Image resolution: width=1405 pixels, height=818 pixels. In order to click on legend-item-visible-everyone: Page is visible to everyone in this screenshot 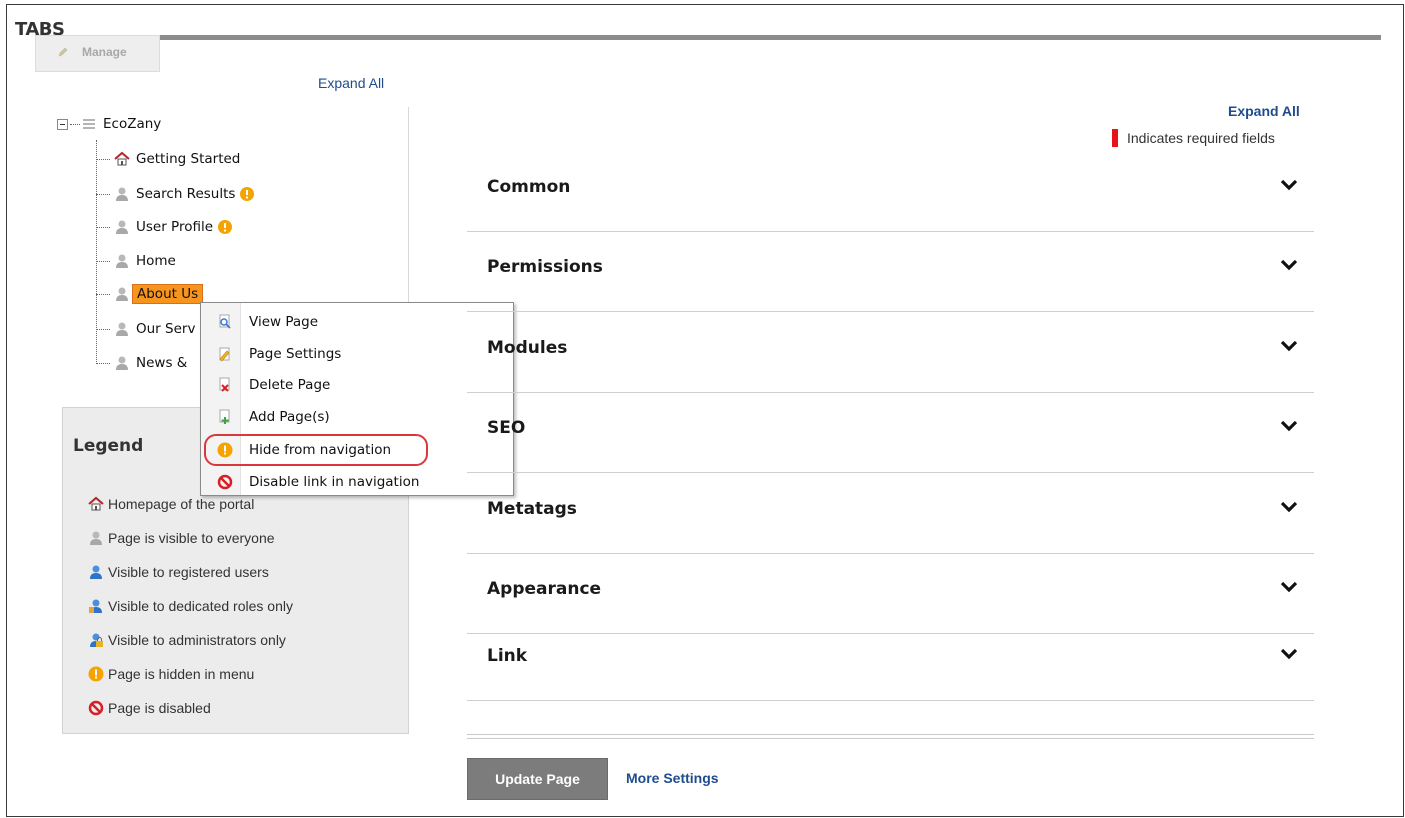, I will do `click(181, 538)`.